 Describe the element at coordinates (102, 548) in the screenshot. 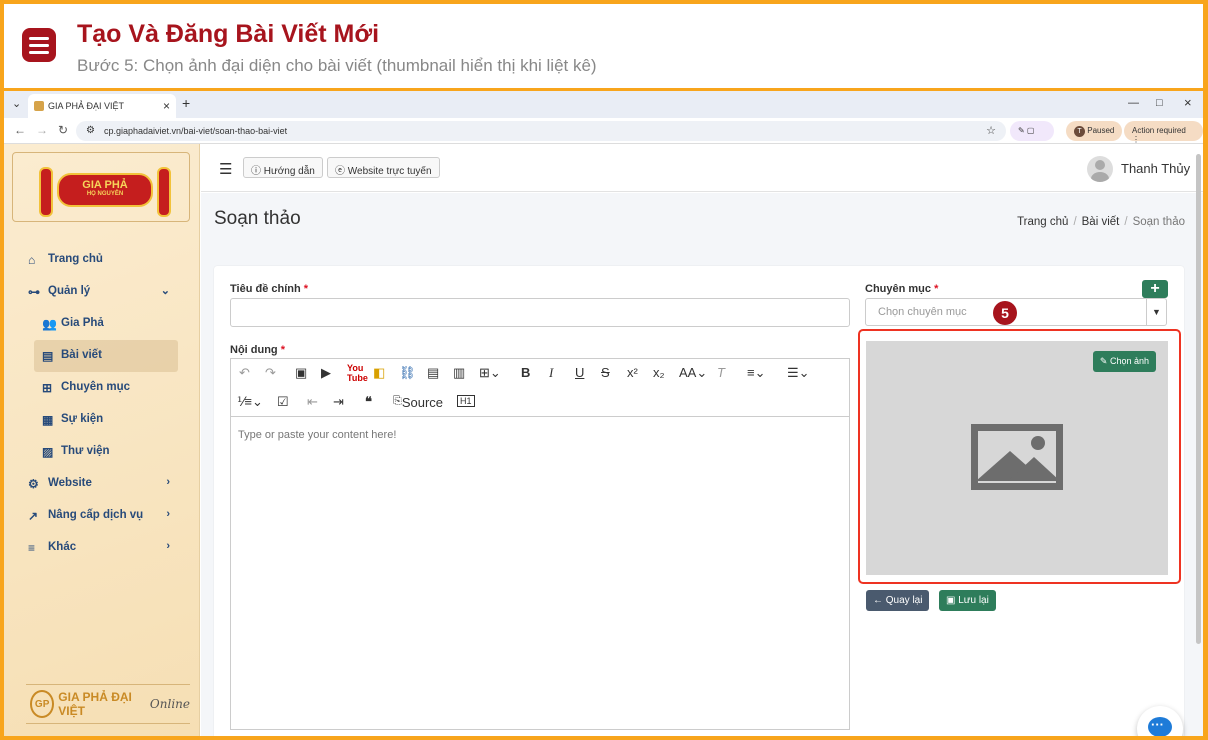

I see `sidebar-item-khac: ≡ Khác ›` at that location.